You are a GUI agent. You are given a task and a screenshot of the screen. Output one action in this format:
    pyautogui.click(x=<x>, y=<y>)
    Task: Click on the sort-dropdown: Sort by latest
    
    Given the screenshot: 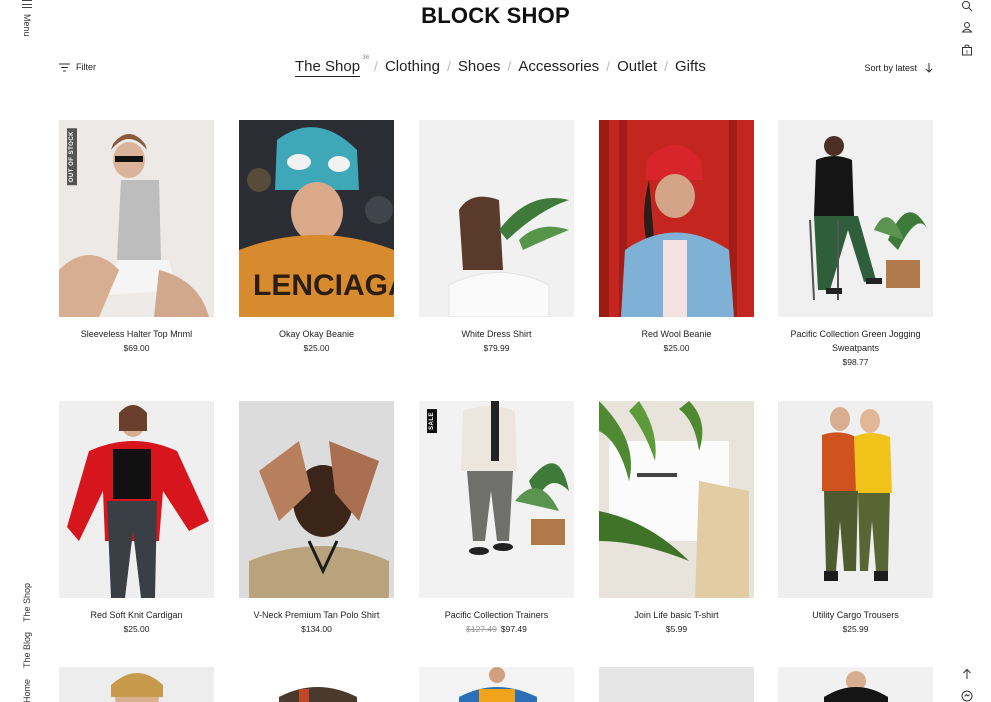 What is the action you would take?
    pyautogui.click(x=898, y=68)
    